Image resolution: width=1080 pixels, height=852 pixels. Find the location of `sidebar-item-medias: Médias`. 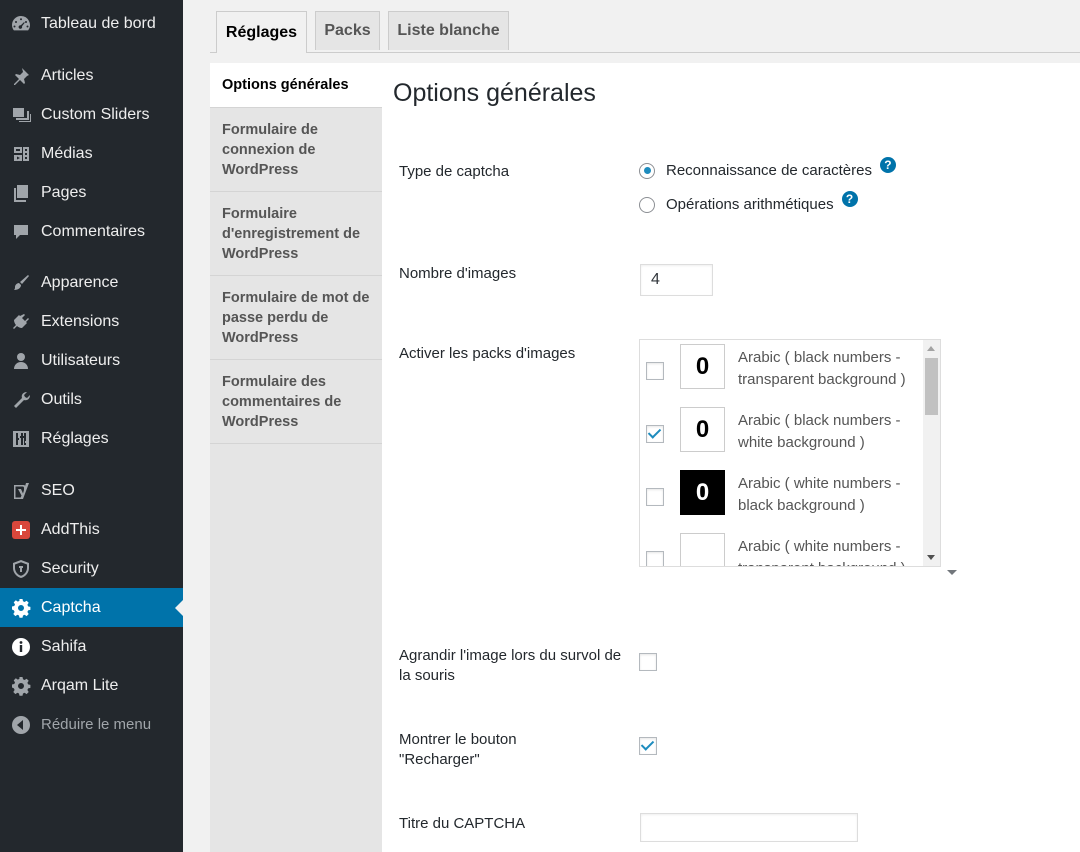

sidebar-item-medias: Médias is located at coordinates (91, 153).